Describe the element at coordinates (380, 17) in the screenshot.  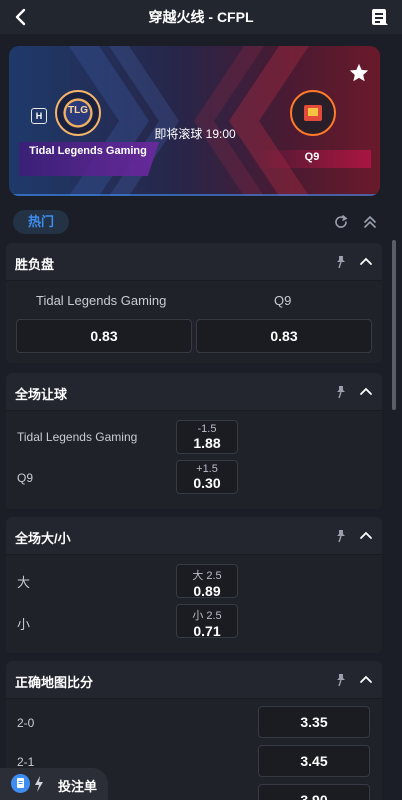
I see `match-info-icon` at that location.